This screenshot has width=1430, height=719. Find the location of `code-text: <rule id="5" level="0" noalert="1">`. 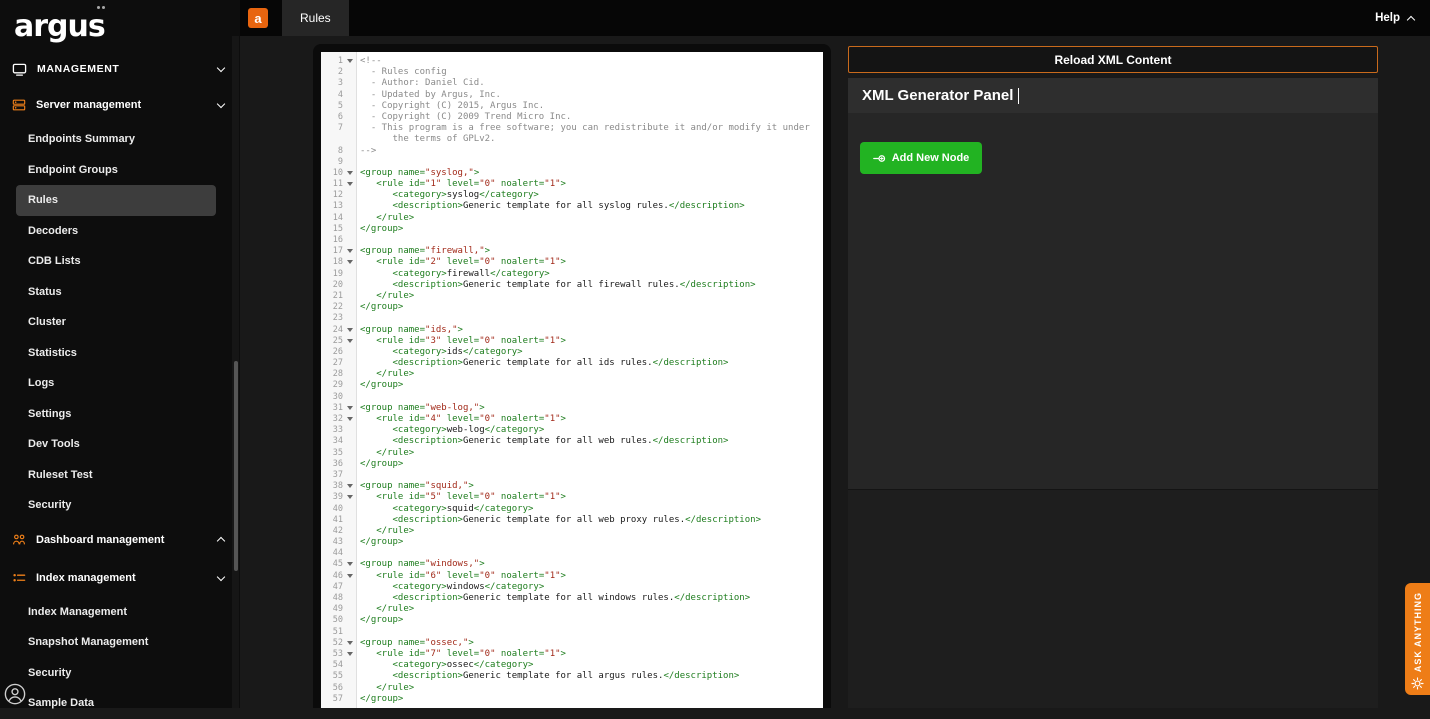

code-text: <rule id="5" level="0" noalert="1"> is located at coordinates (463, 497).